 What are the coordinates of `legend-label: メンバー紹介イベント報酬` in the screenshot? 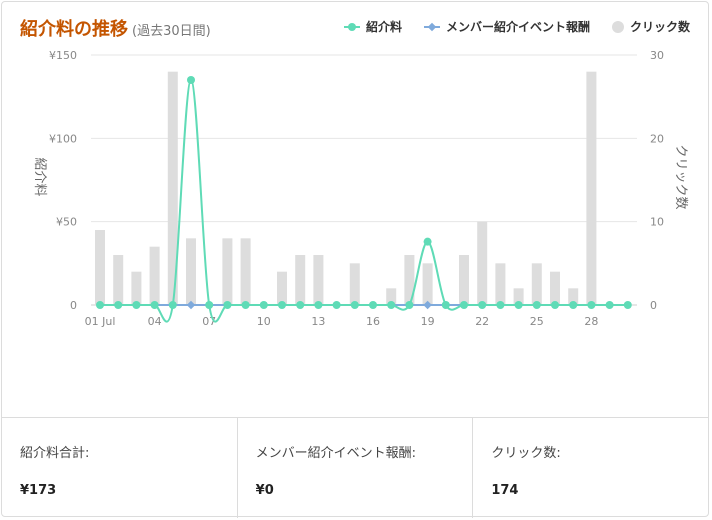 It's located at (517, 27).